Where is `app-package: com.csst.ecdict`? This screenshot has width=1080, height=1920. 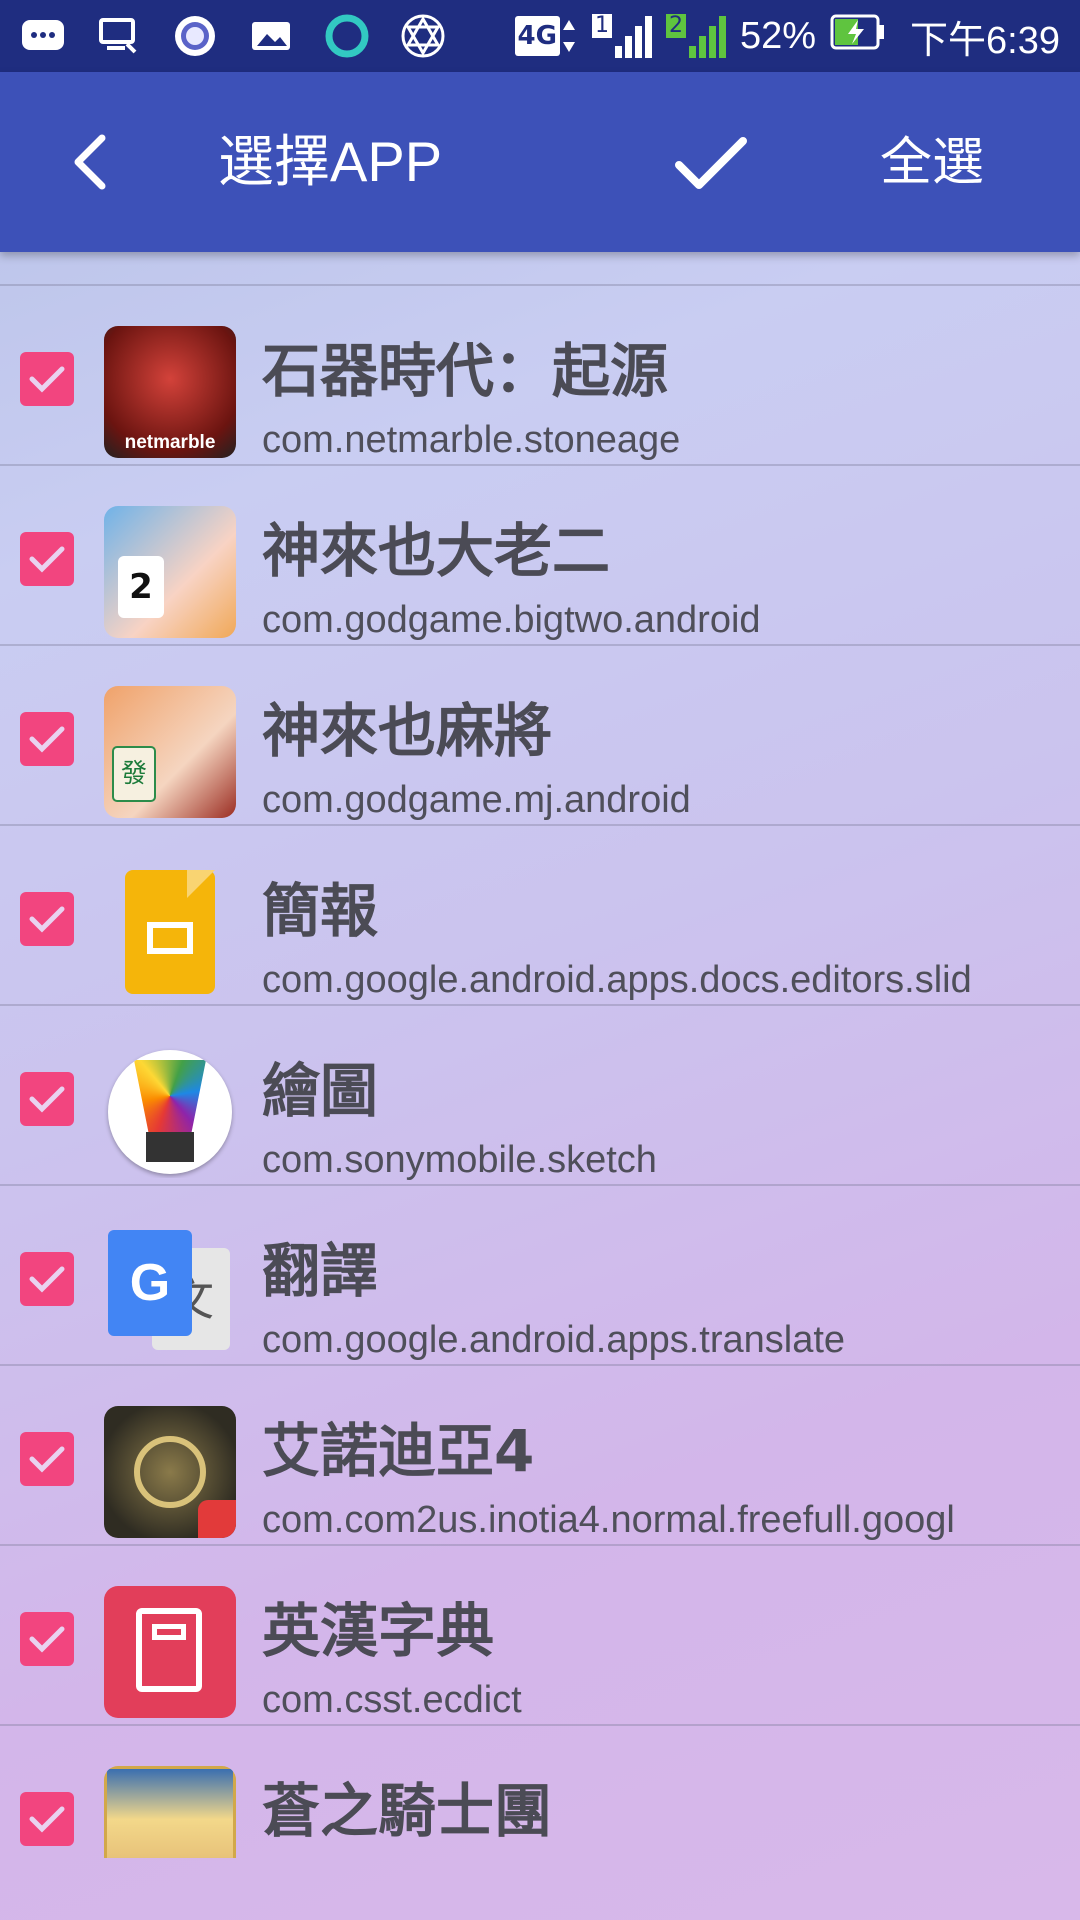
app-package: com.csst.ecdict is located at coordinates (392, 1700).